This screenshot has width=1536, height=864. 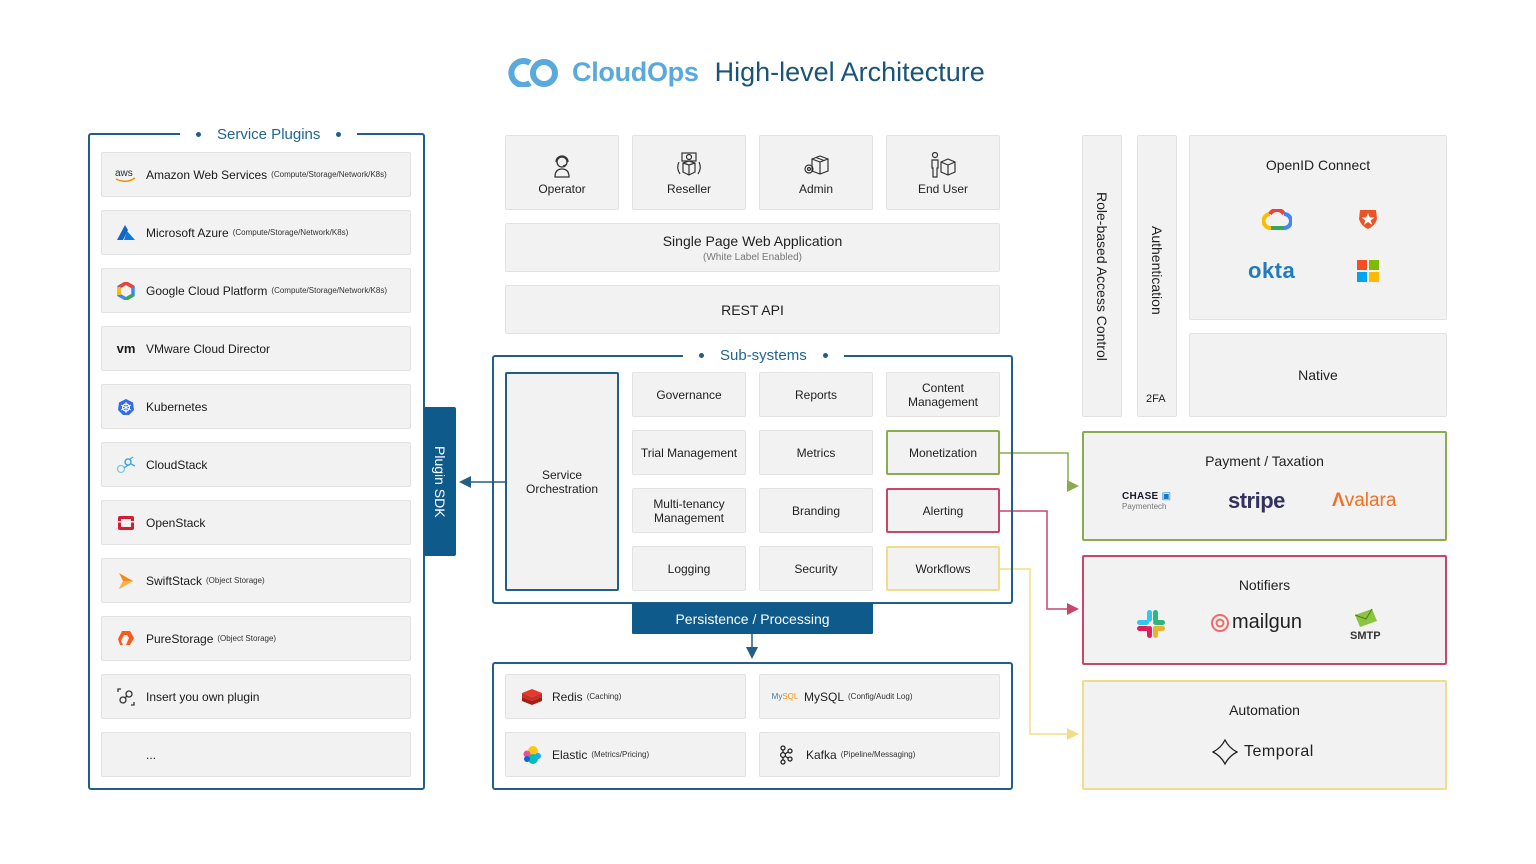 I want to click on service-orchestration-label: Service Orchestration, so click(x=562, y=481).